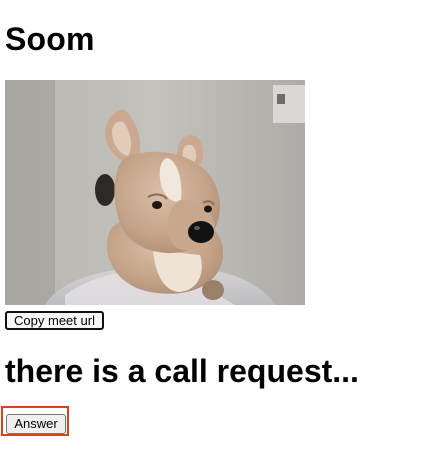 The image size is (430, 462). Describe the element at coordinates (50, 39) in the screenshot. I see `page-title: Soom` at that location.